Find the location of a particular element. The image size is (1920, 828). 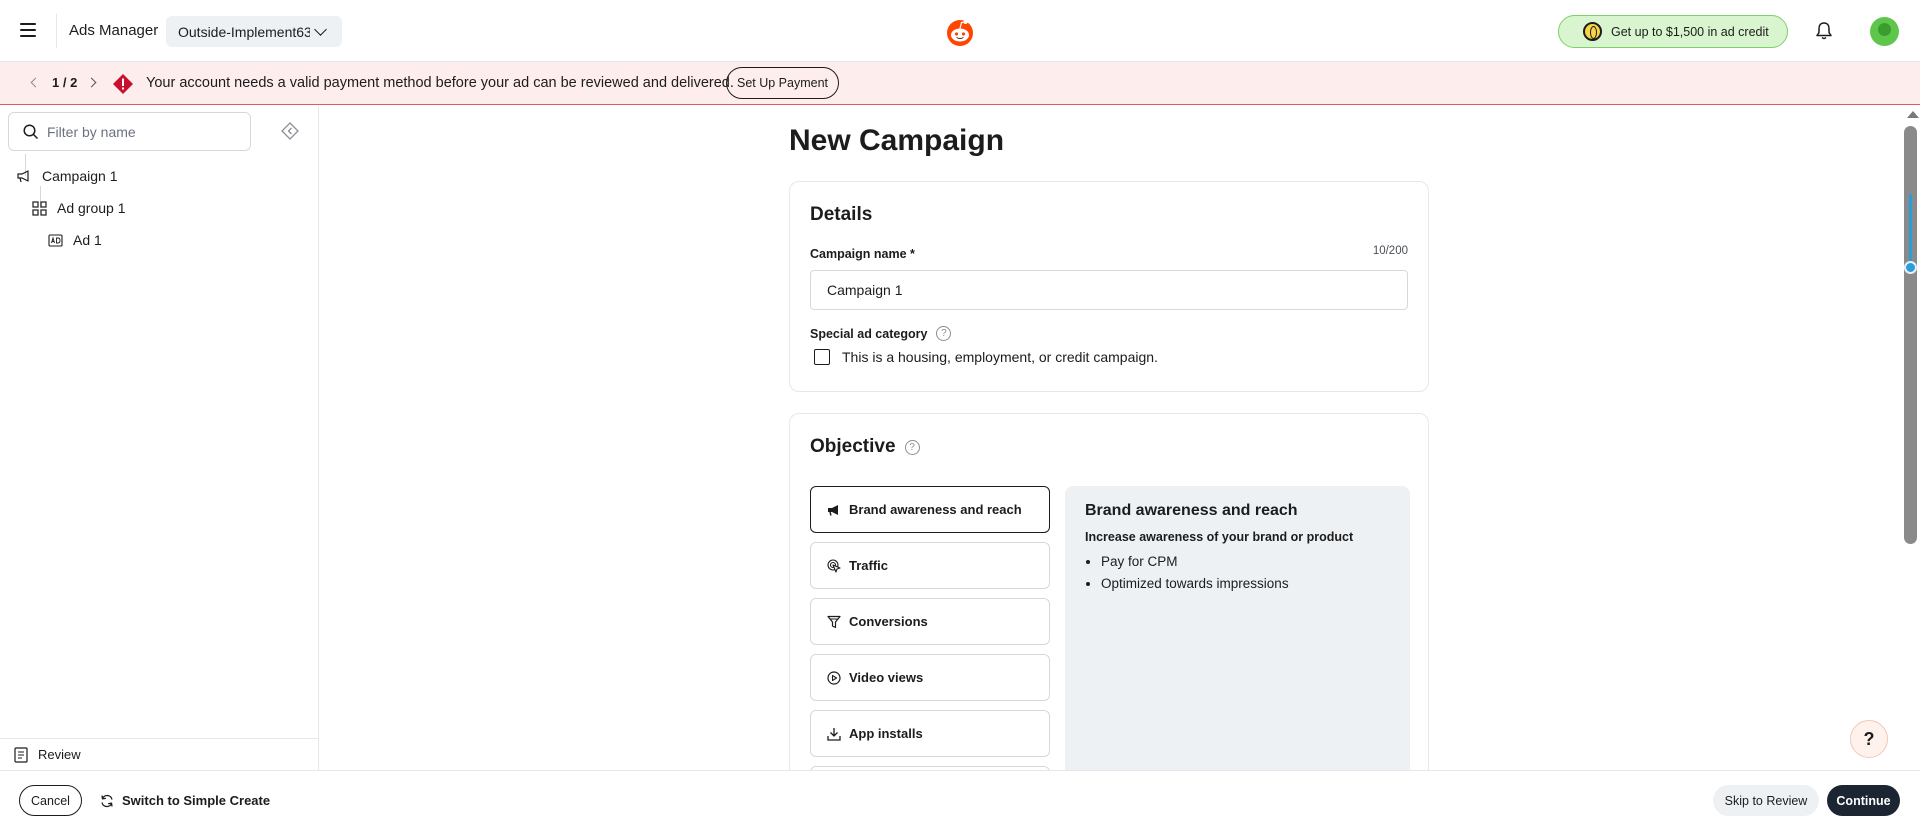

search-icon is located at coordinates (31, 131).